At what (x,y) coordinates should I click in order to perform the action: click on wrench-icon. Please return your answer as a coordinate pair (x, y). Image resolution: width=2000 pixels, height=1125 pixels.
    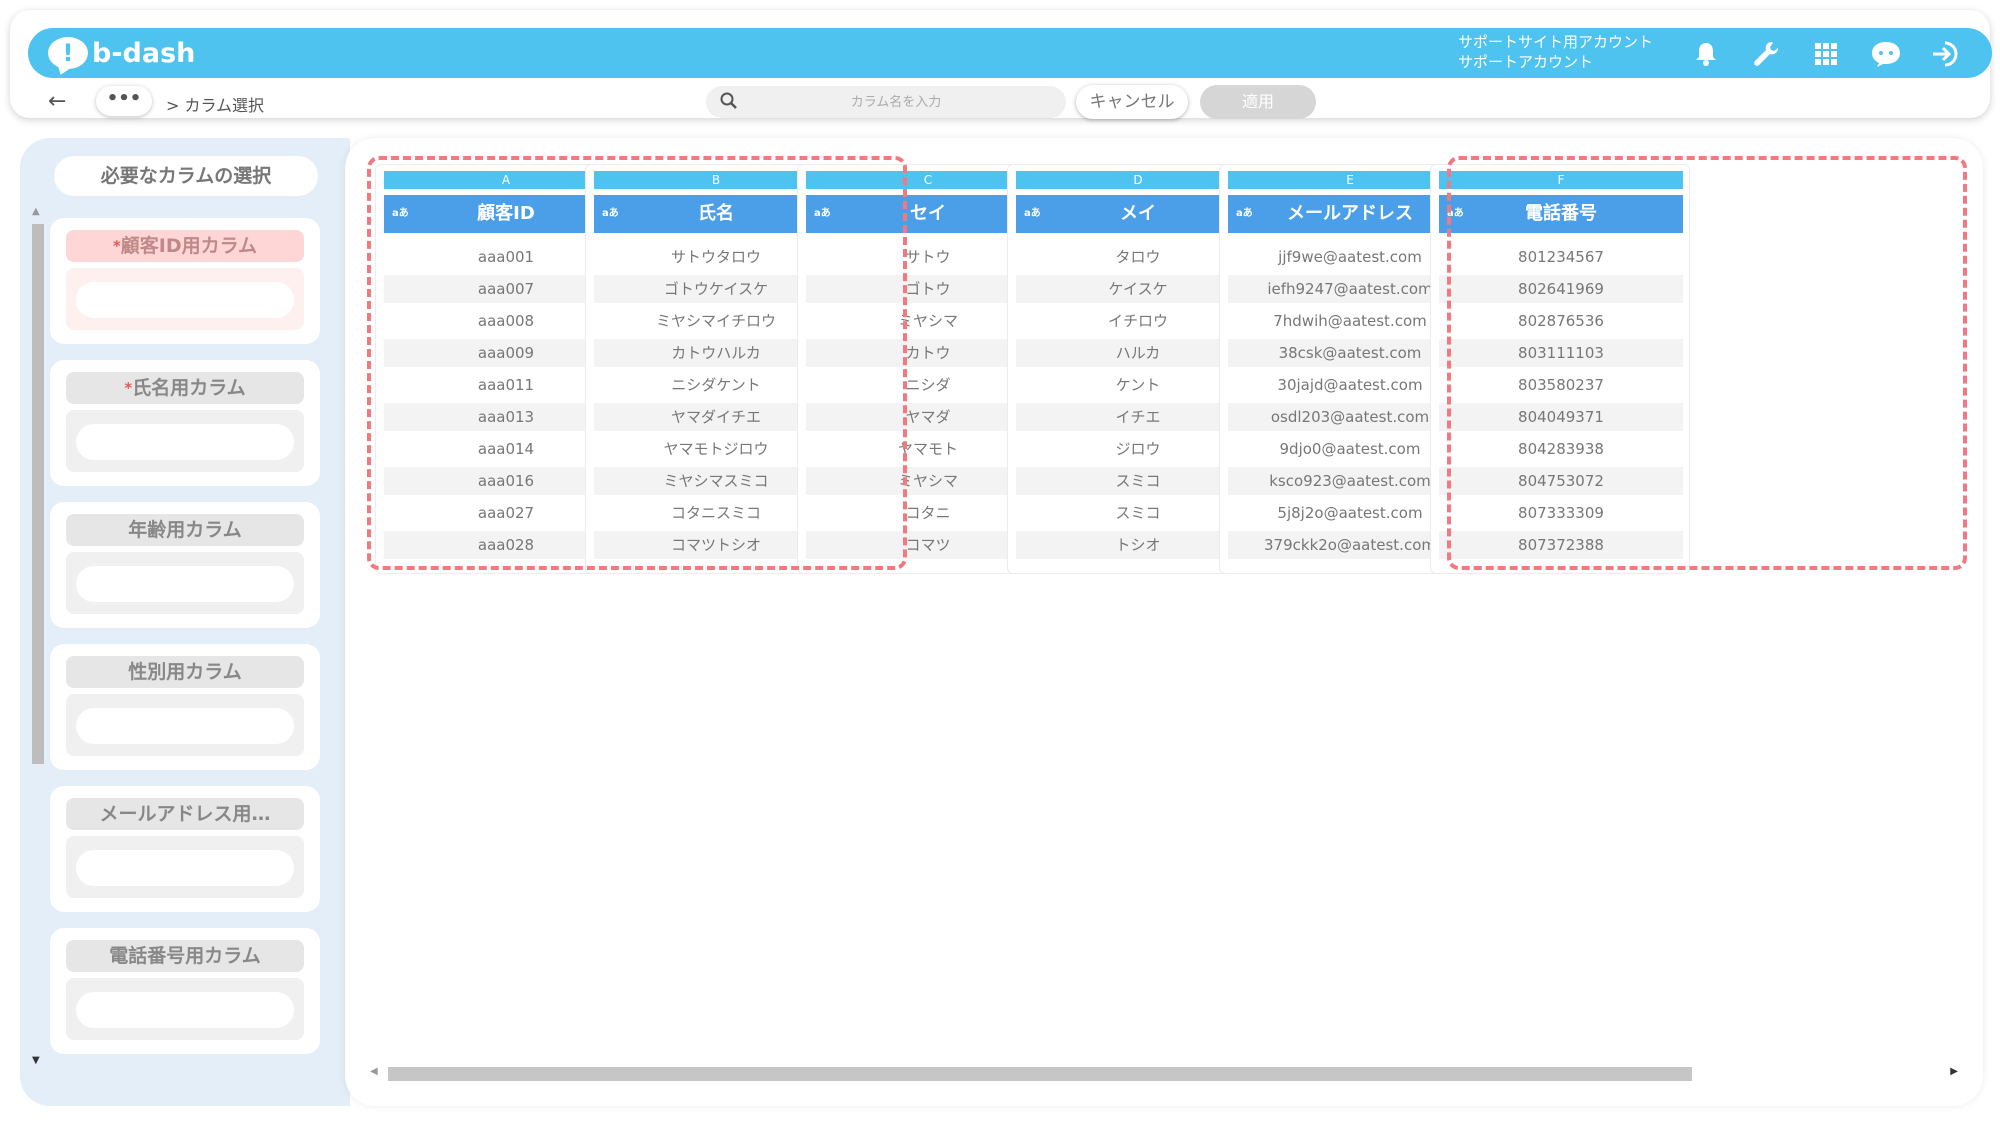
    Looking at the image, I should click on (1766, 54).